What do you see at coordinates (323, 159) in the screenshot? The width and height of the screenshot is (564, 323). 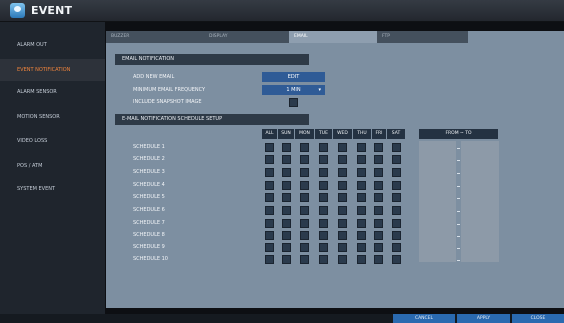 I see `schedule-2-tue-checkbox` at bounding box center [323, 159].